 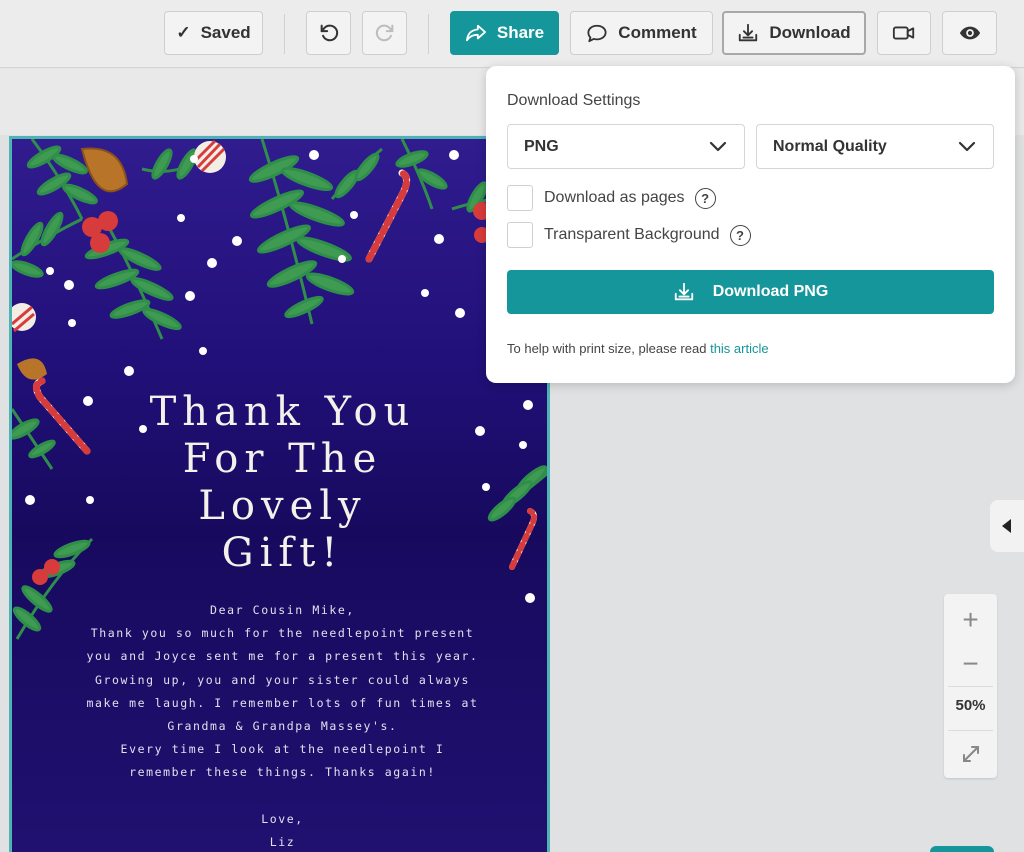 What do you see at coordinates (810, 32) in the screenshot?
I see `download-label: Download` at bounding box center [810, 32].